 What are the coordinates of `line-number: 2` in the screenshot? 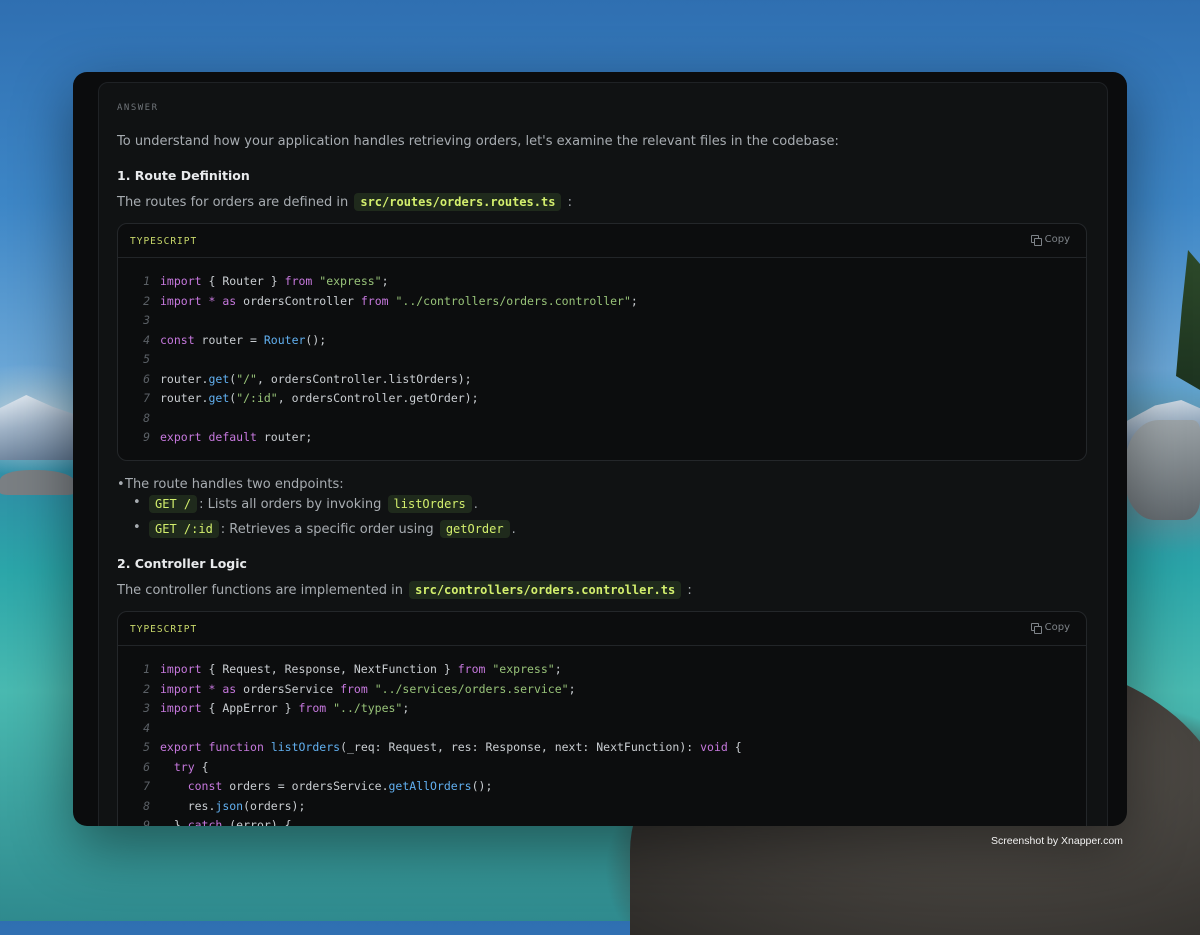 It's located at (146, 300).